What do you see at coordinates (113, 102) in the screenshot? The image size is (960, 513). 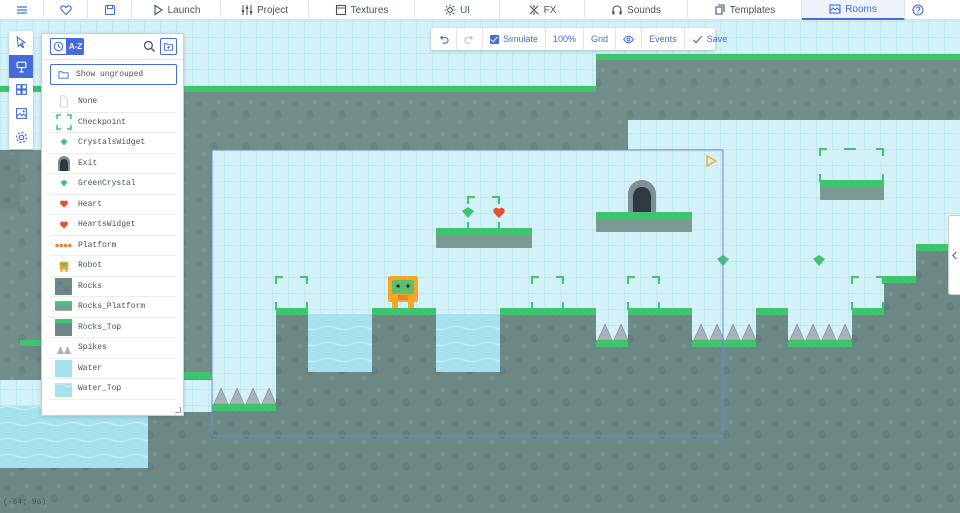 I see `template-item-none: None` at bounding box center [113, 102].